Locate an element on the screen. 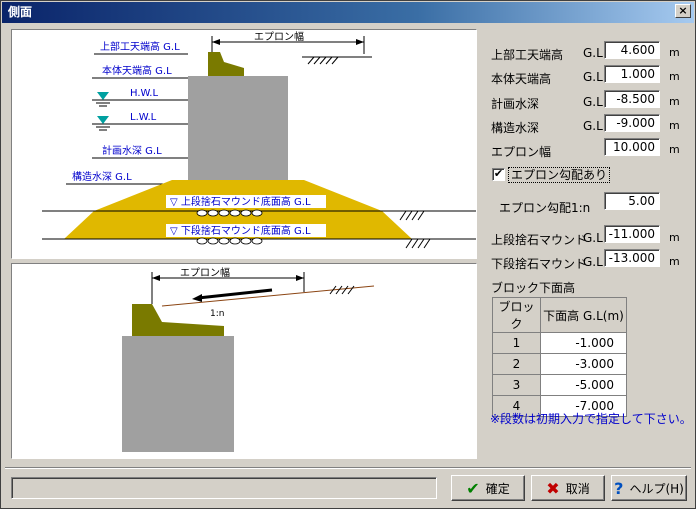 The height and width of the screenshot is (509, 696). title-bar: 側面 is located at coordinates (348, 12).